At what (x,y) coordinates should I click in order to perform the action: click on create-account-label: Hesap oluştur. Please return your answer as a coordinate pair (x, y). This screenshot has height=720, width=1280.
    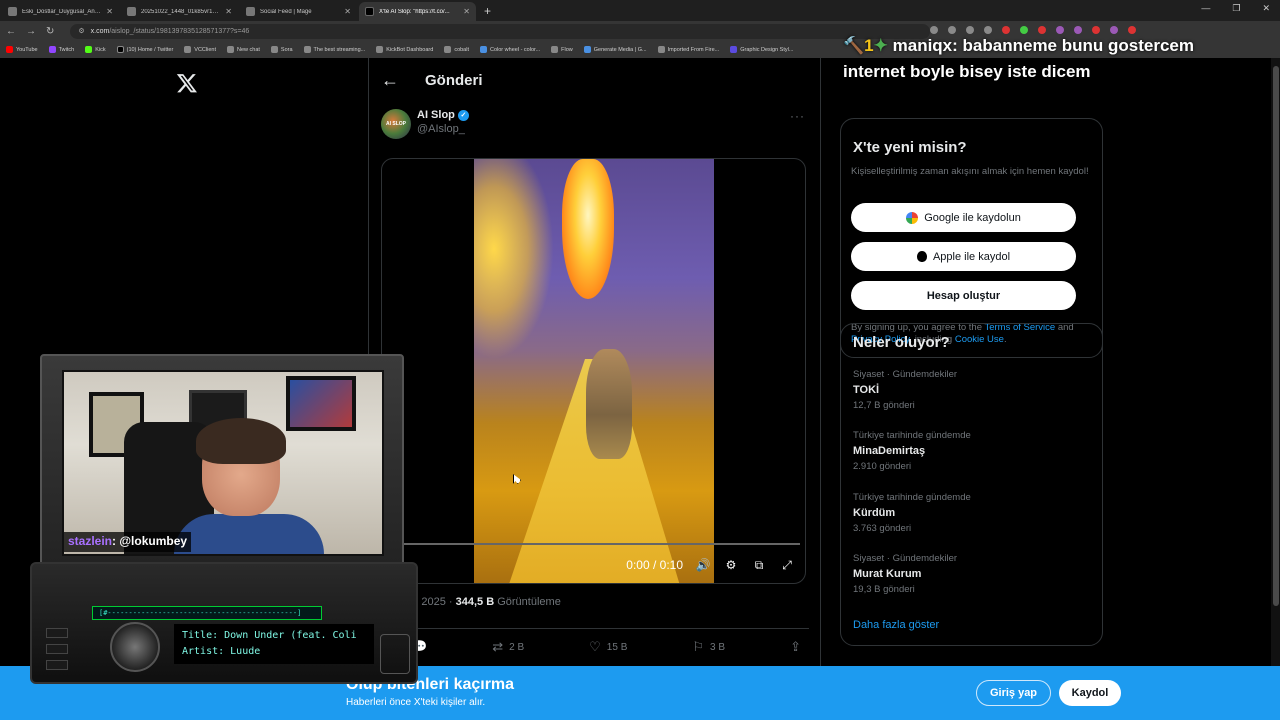
    Looking at the image, I should click on (963, 295).